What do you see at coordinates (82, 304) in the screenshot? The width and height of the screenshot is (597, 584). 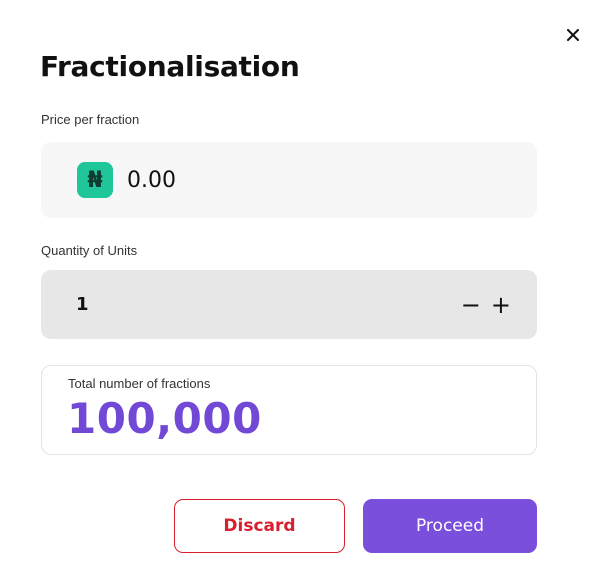 I see `quantity-value: 1` at bounding box center [82, 304].